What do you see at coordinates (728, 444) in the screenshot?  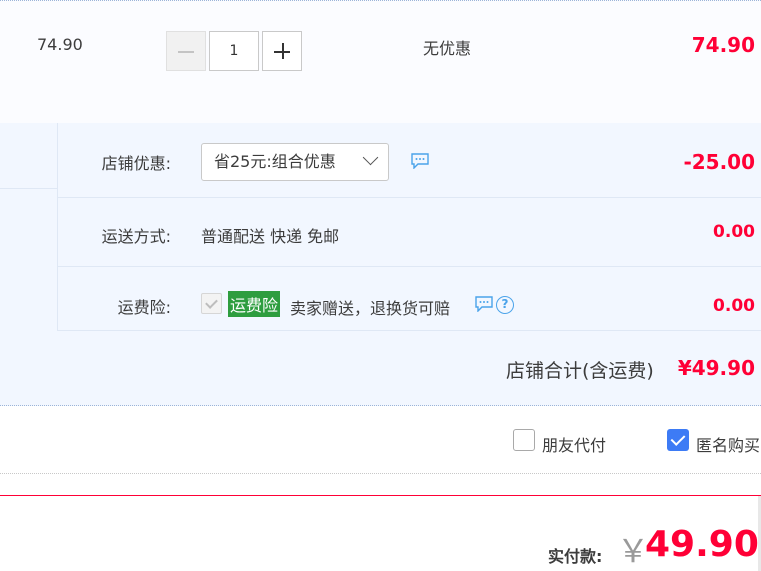 I see `anonymous-purchase-label: 匿名购买` at bounding box center [728, 444].